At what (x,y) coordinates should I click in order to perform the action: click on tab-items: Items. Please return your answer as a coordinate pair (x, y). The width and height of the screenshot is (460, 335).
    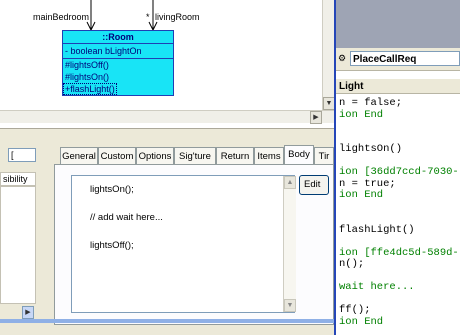
    Looking at the image, I should click on (269, 155).